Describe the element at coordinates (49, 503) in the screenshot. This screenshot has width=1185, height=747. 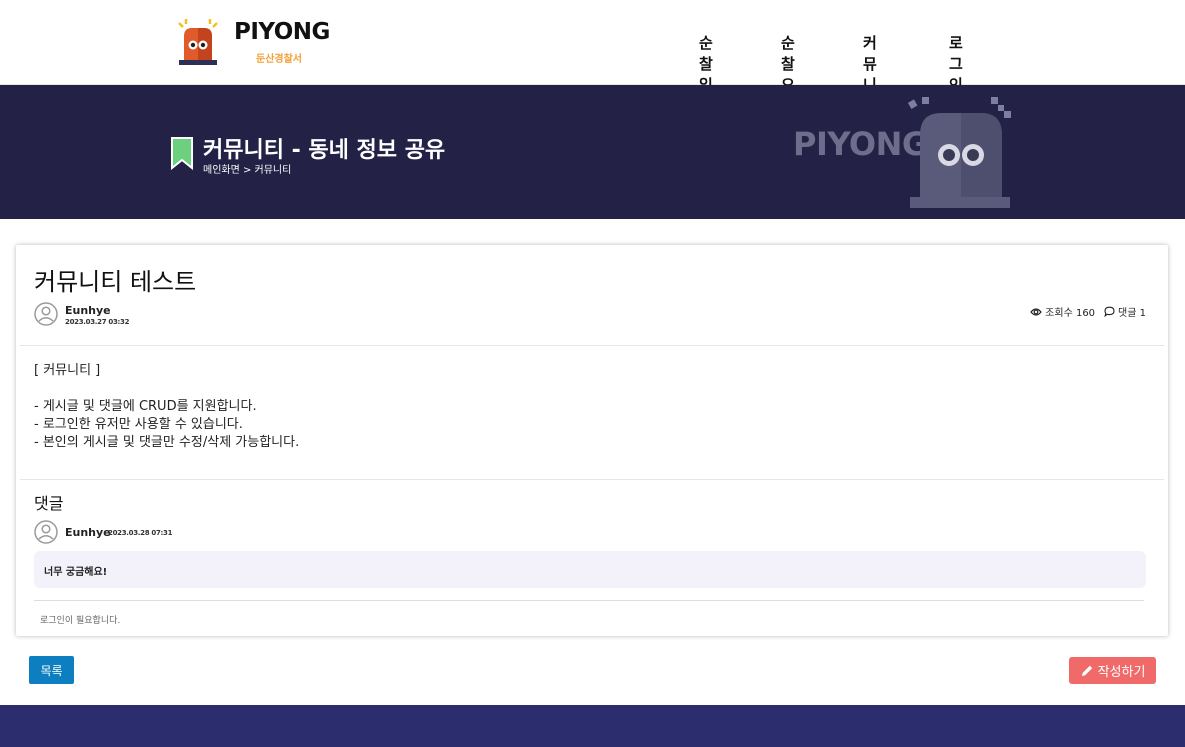
I see `comments-heading: 댓글` at that location.